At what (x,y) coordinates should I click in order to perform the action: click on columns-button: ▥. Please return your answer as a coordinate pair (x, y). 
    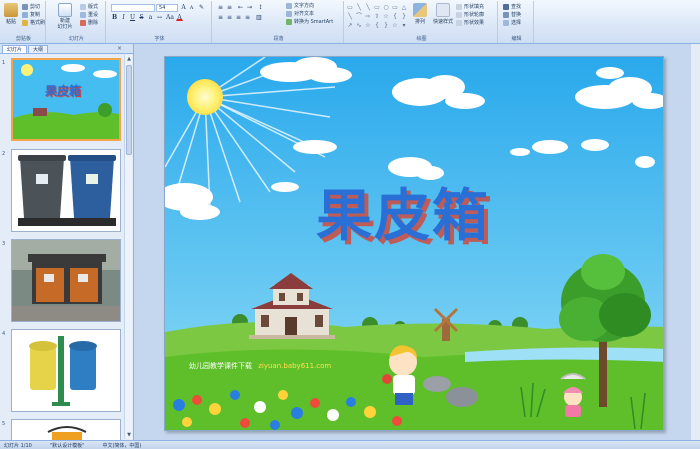
    Looking at the image, I should click on (258, 17).